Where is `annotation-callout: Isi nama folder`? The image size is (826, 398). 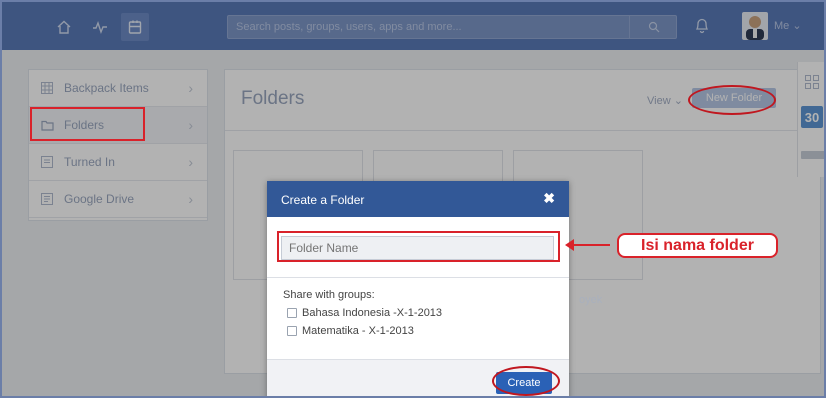 annotation-callout: Isi nama folder is located at coordinates (697, 245).